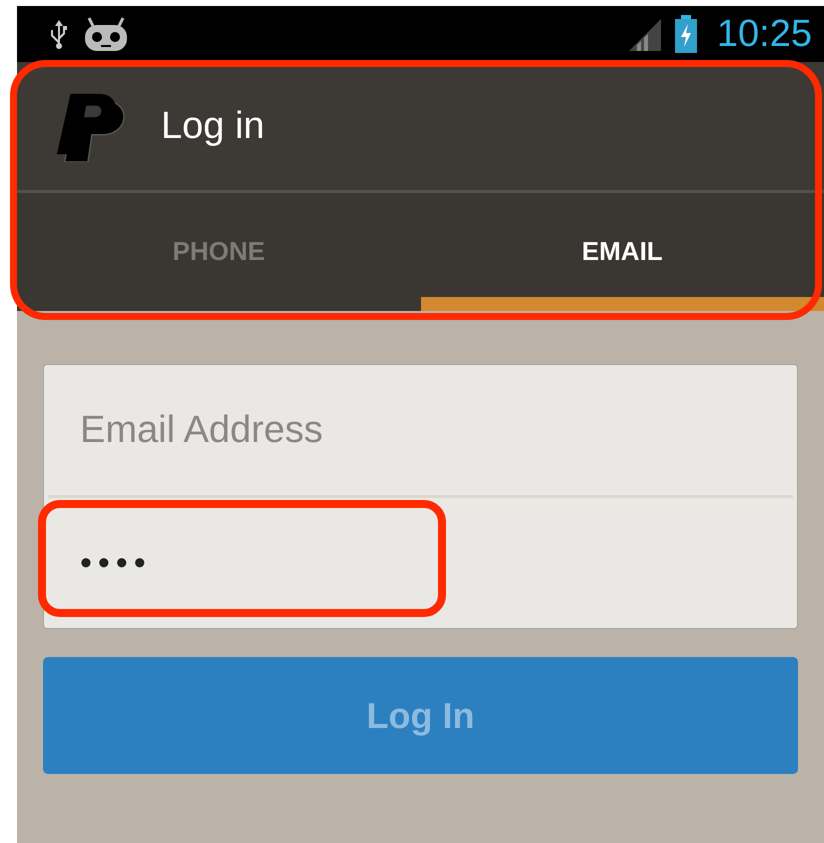  What do you see at coordinates (685, 34) in the screenshot?
I see `battery-charging-icon` at bounding box center [685, 34].